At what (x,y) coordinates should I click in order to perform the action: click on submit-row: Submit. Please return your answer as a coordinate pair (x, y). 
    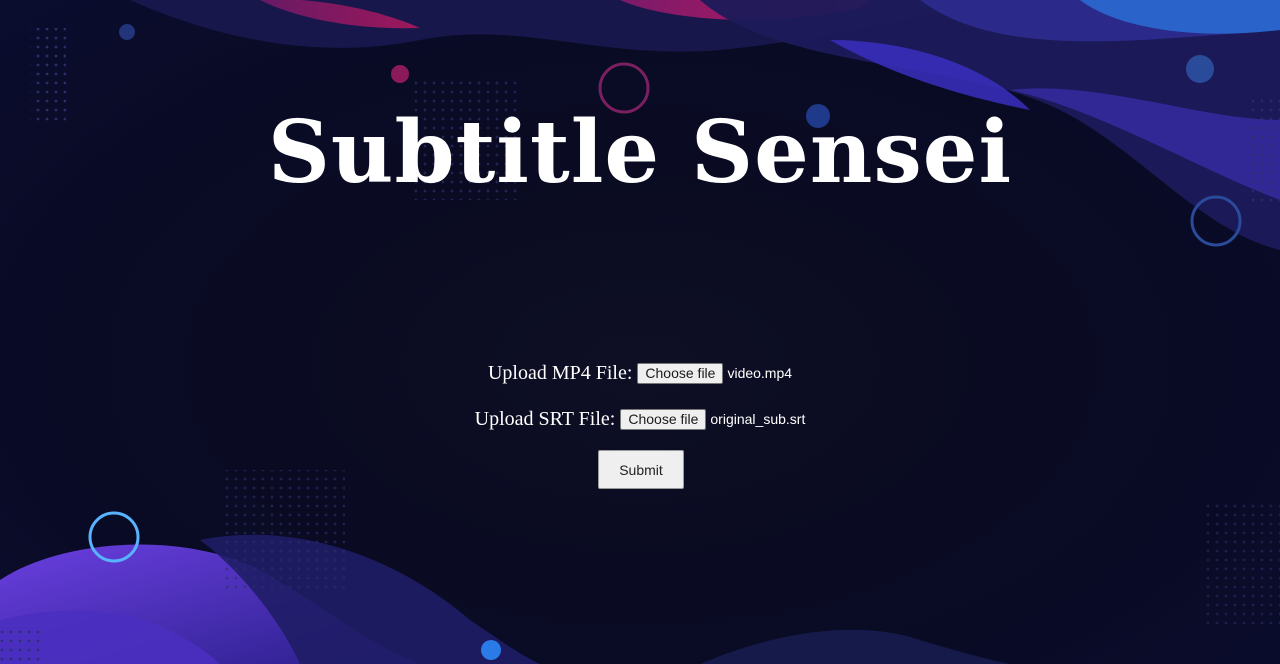
    Looking at the image, I should click on (640, 469).